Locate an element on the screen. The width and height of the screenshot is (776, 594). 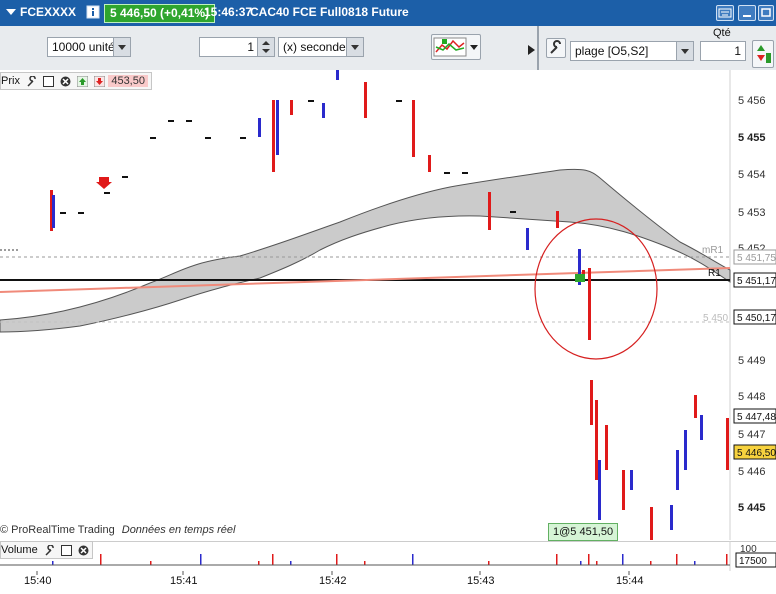
indicator-chart-icon is located at coordinates (455, 47).